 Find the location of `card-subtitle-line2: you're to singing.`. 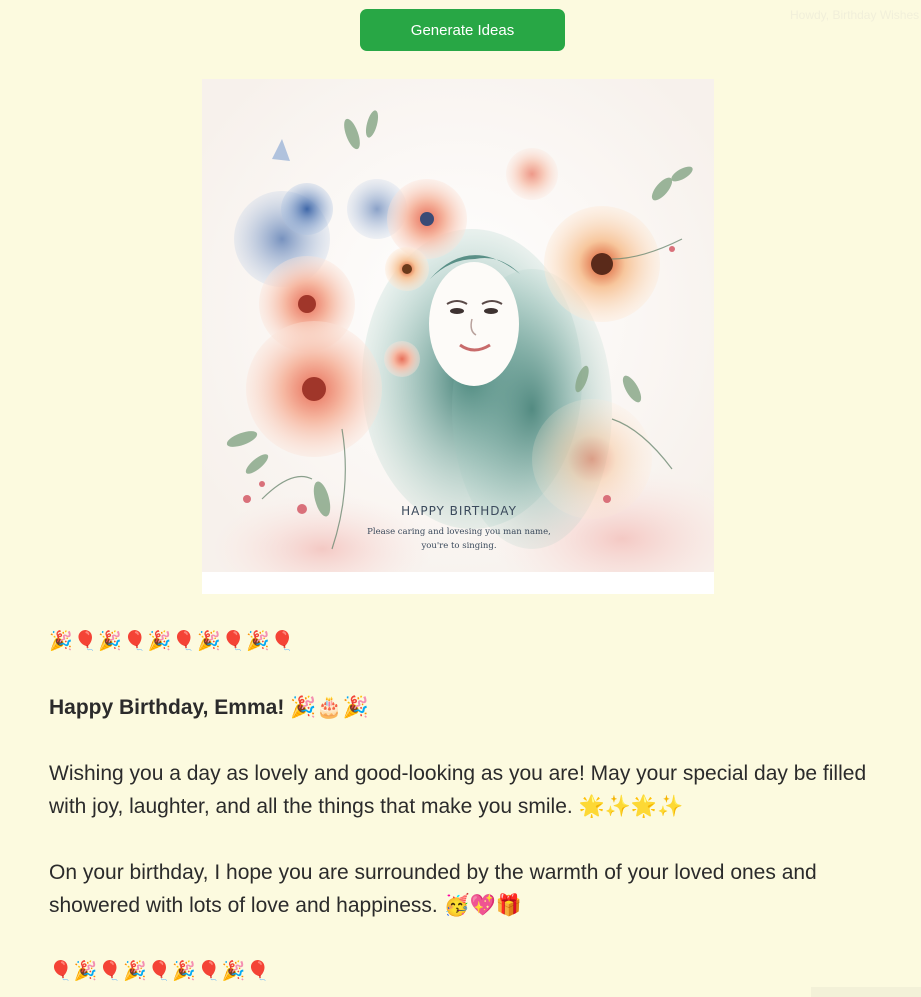

card-subtitle-line2: you're to singing. is located at coordinates (458, 546).